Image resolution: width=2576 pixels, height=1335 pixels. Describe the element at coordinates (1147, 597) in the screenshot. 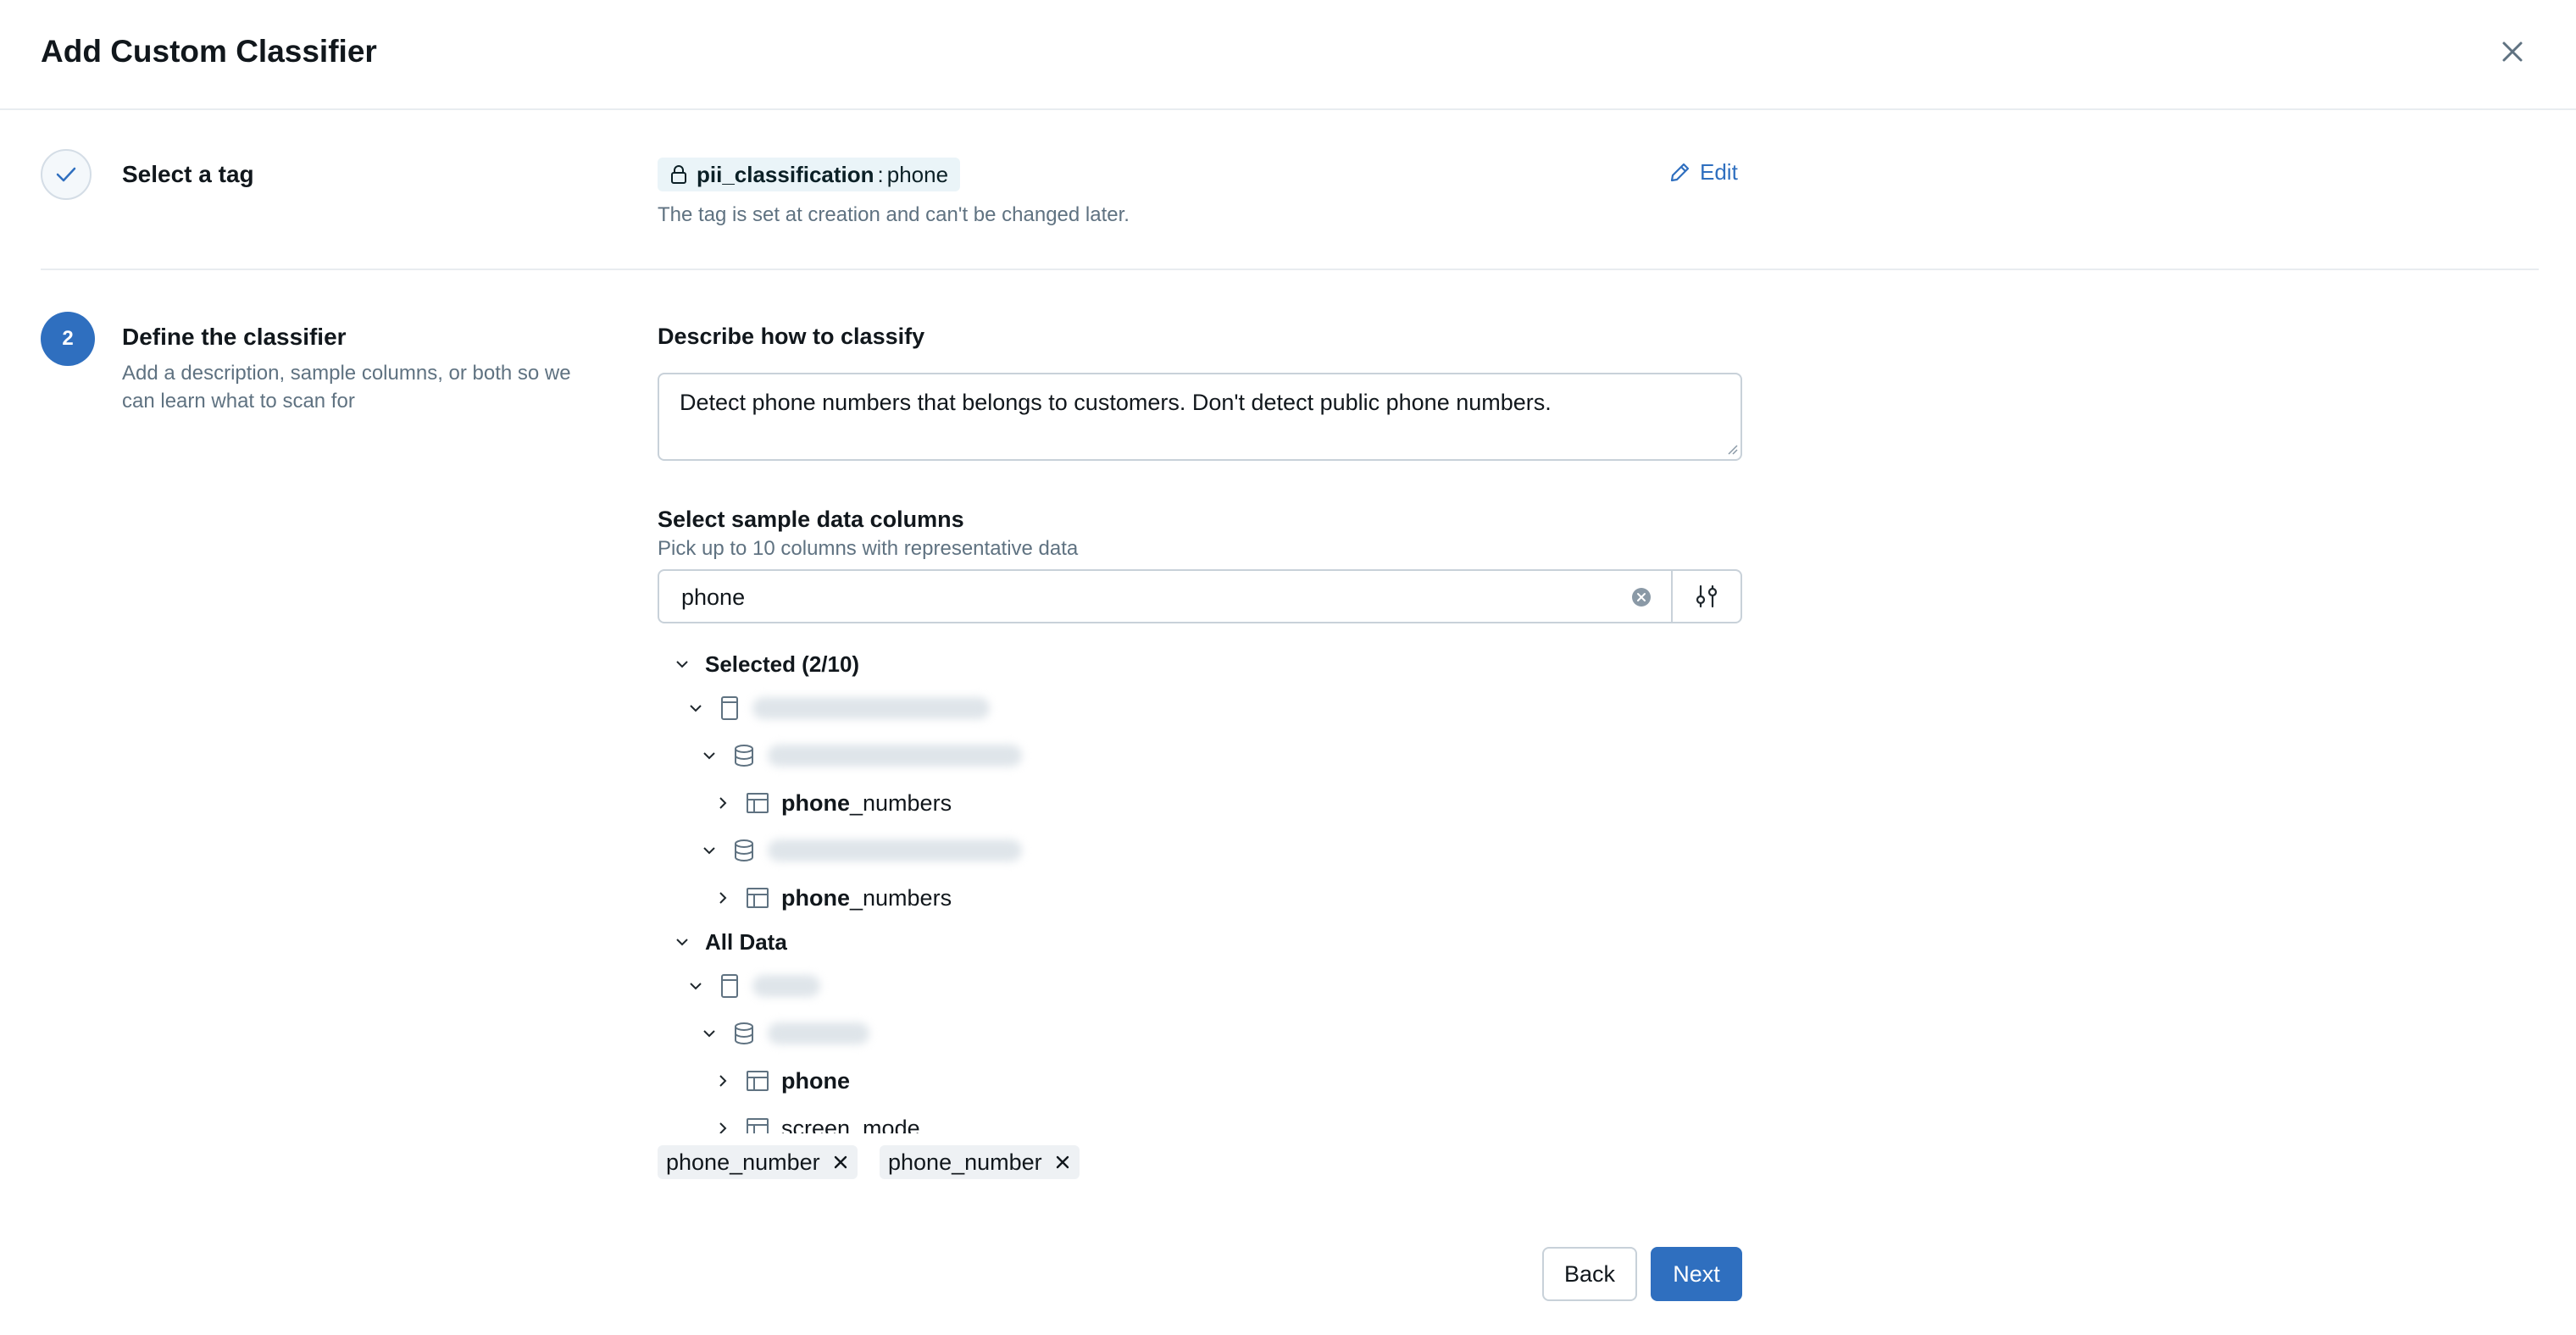

I see `column-search-input` at that location.